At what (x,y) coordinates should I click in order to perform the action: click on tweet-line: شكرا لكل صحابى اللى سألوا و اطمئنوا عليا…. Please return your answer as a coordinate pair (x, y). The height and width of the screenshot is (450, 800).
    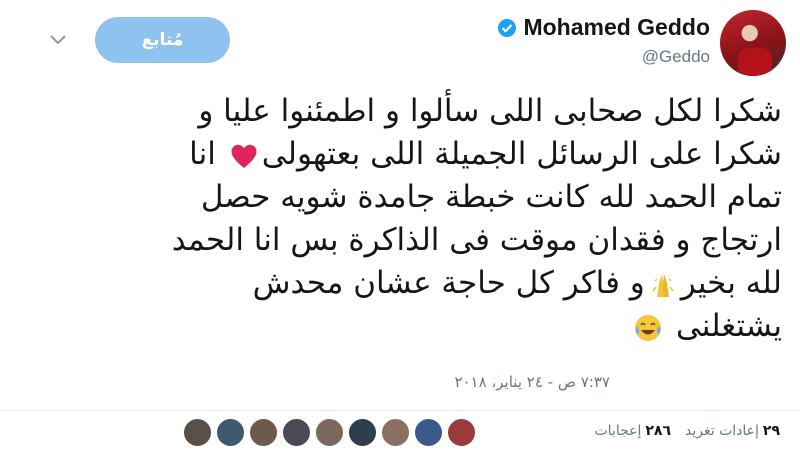
    Looking at the image, I should click on (490, 111).